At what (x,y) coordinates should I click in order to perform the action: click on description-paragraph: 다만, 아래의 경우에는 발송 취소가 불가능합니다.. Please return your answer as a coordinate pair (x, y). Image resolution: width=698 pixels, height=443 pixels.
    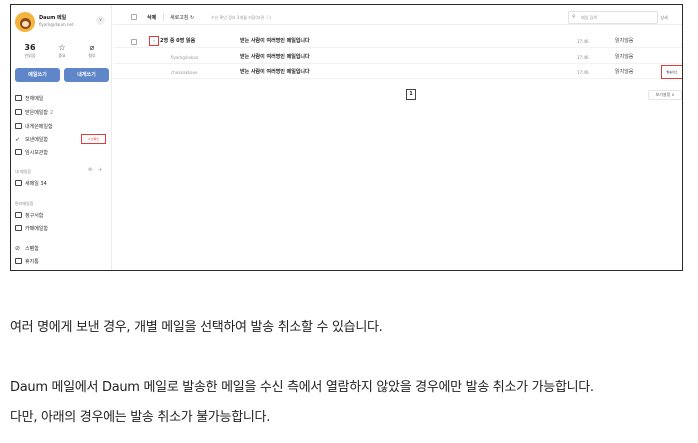
    Looking at the image, I should click on (140, 417).